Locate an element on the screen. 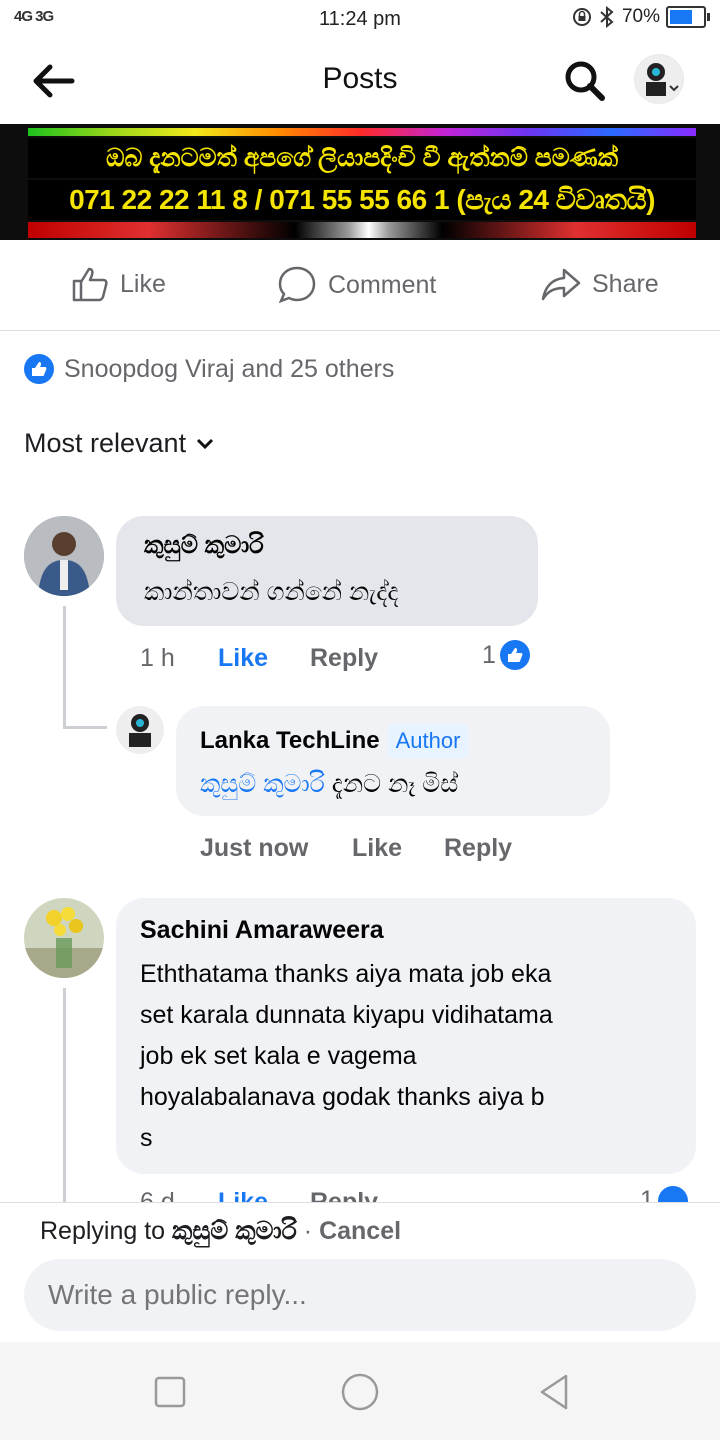 This screenshot has width=720, height=1440. comment-author: Sachini Amaraweera is located at coordinates (262, 930).